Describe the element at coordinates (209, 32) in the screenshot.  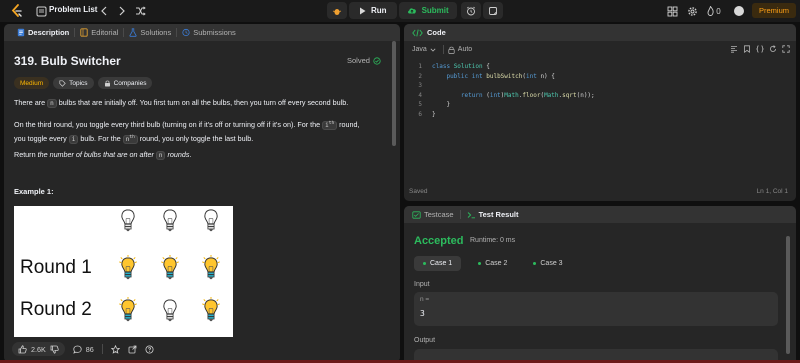
I see `tab-submissions: Submissions` at that location.